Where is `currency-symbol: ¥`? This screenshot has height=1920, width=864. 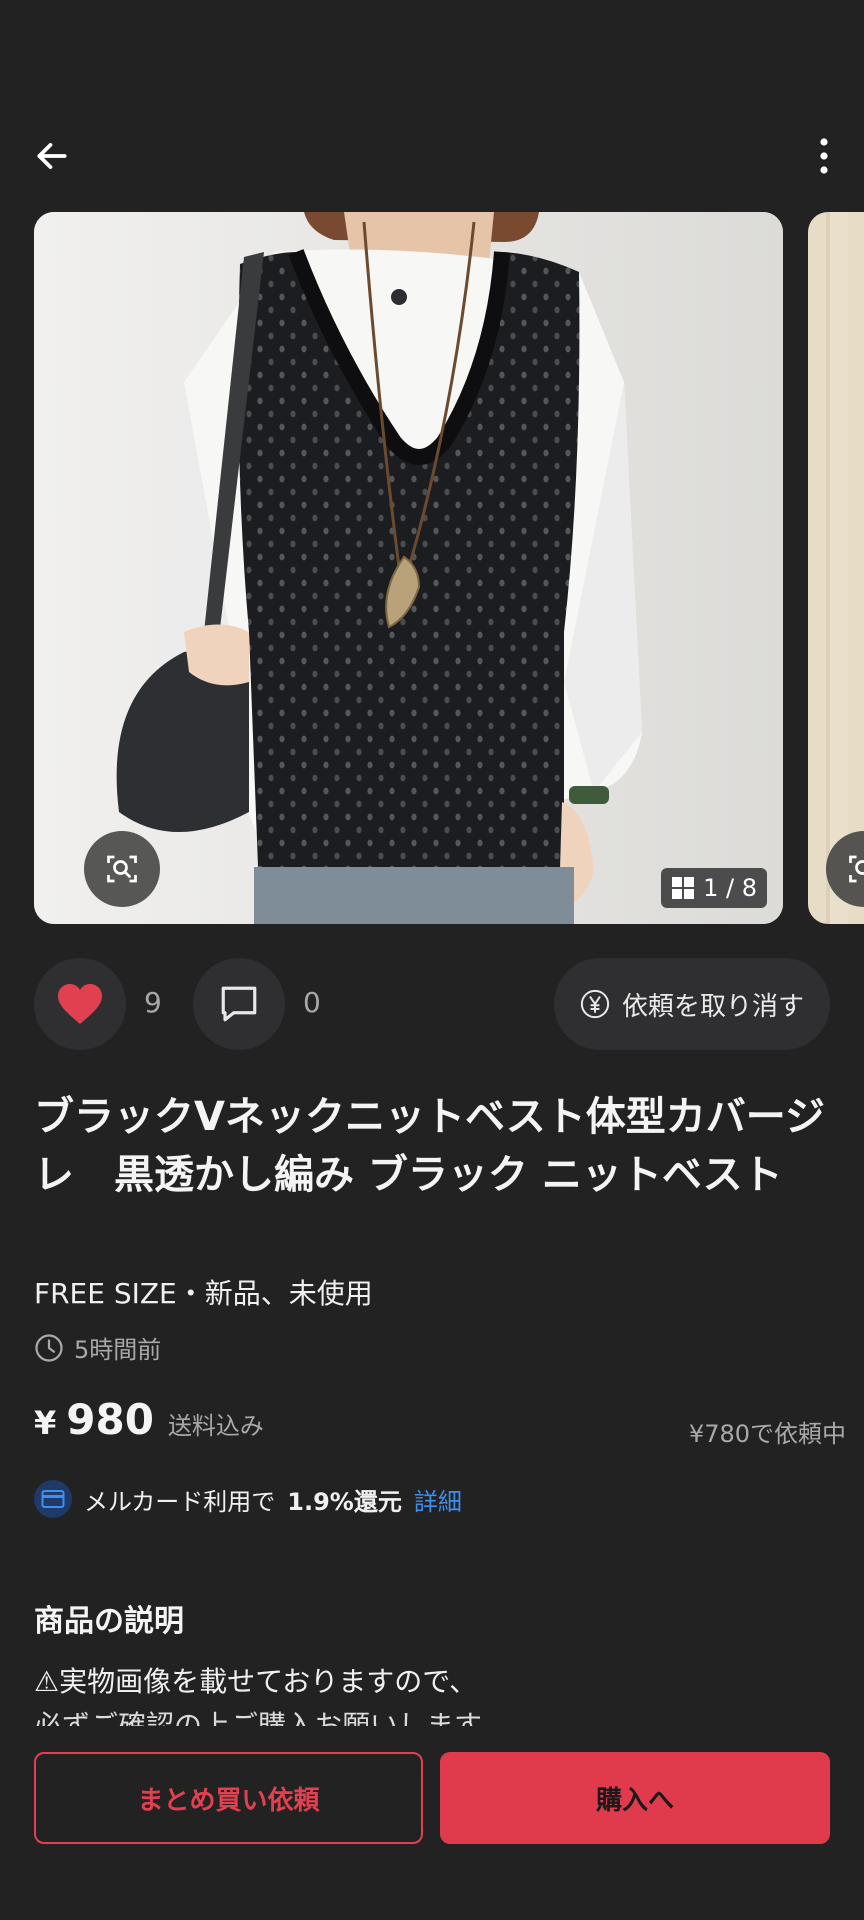 currency-symbol: ¥ is located at coordinates (45, 1423).